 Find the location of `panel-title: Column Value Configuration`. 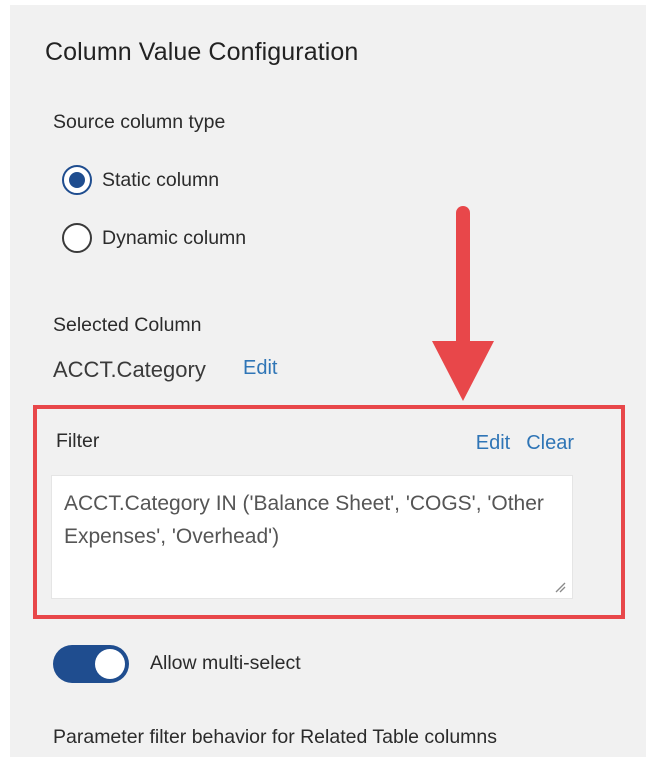

panel-title: Column Value Configuration is located at coordinates (202, 52).